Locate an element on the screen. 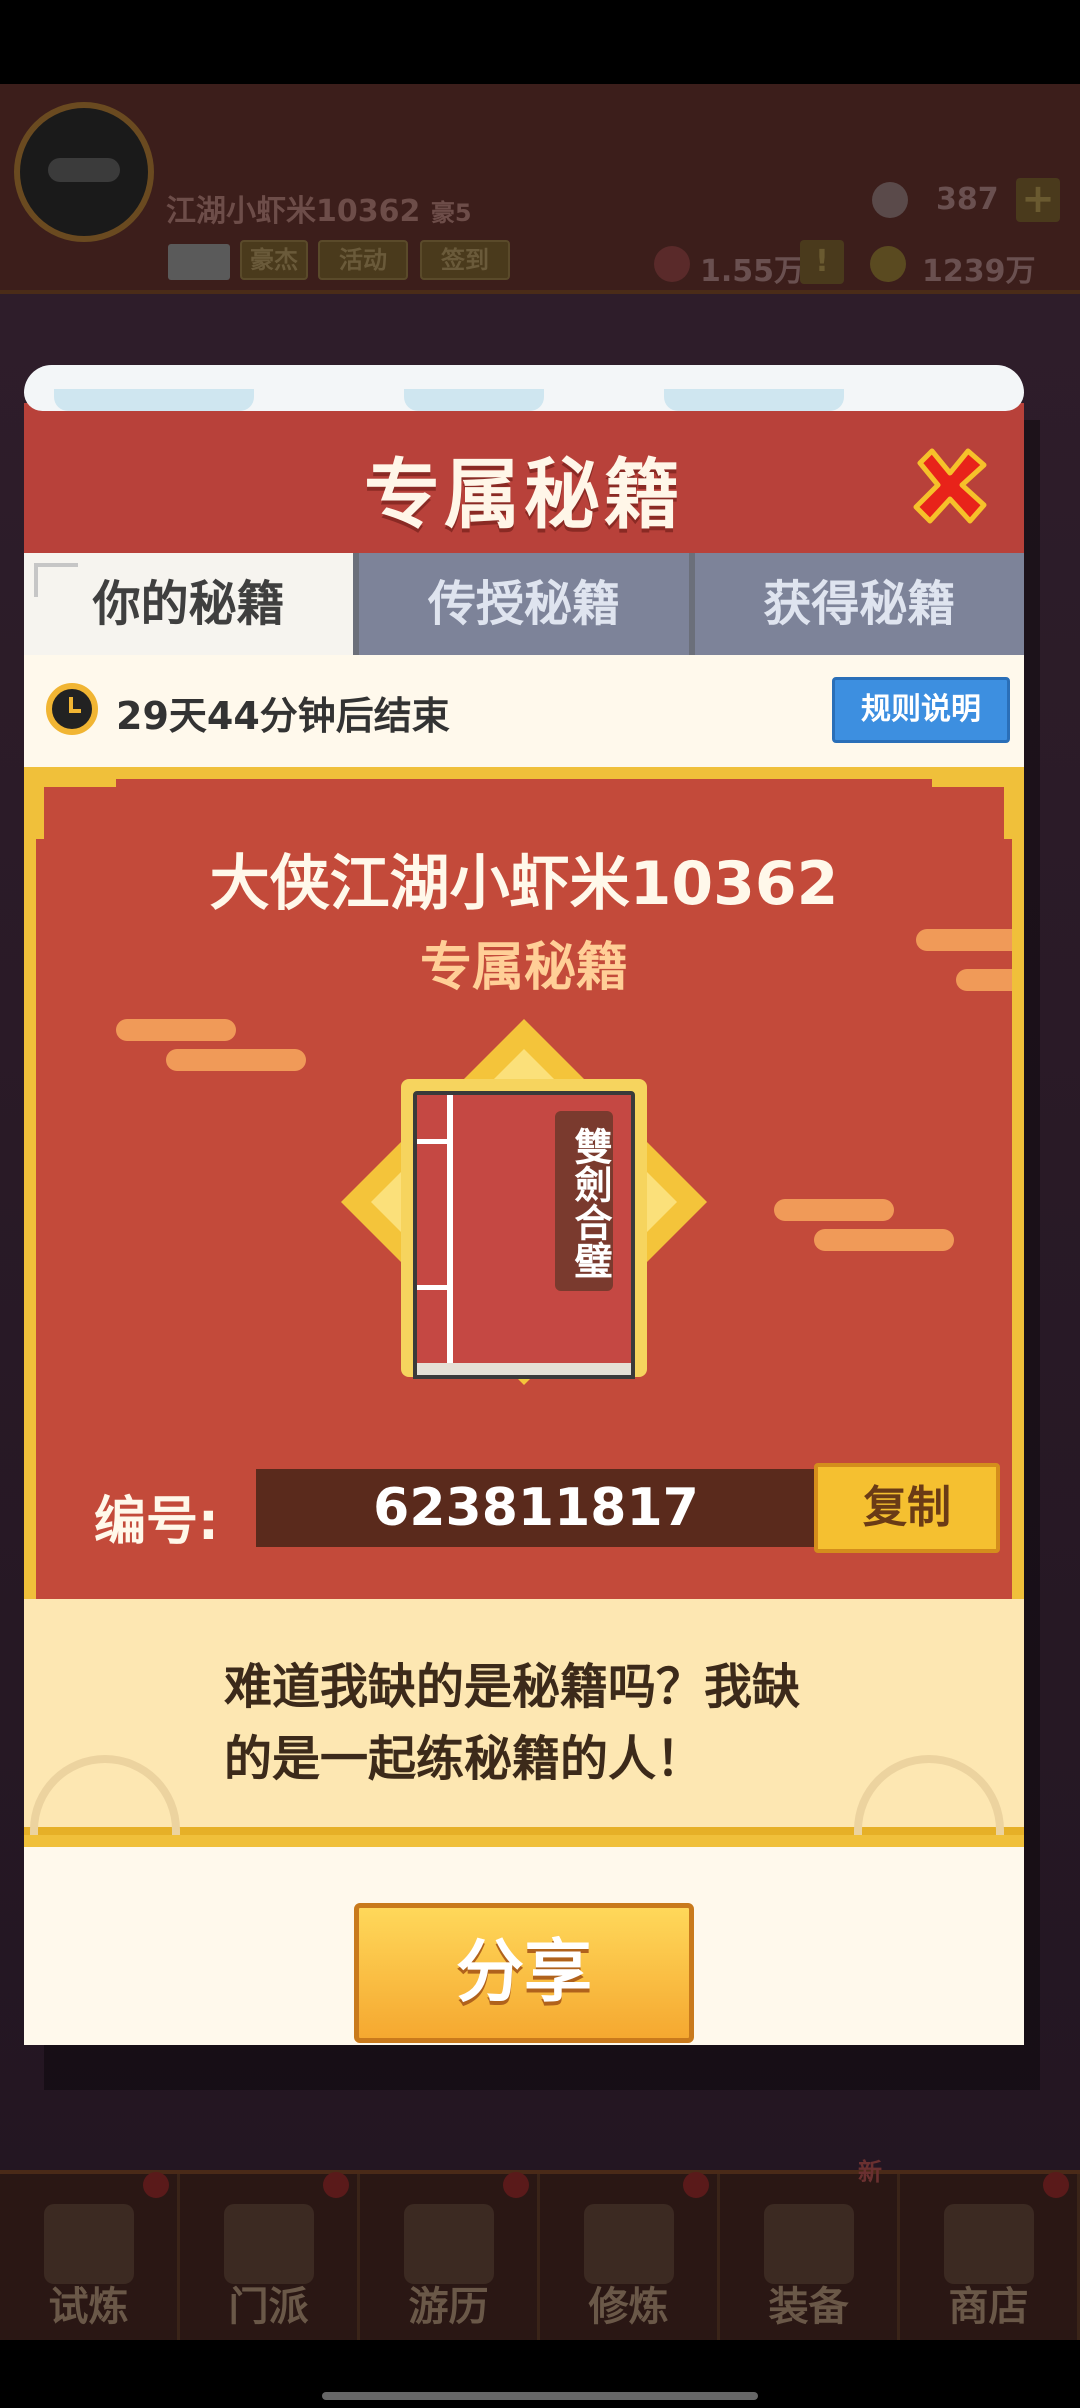  book-pages is located at coordinates (524, 1371).